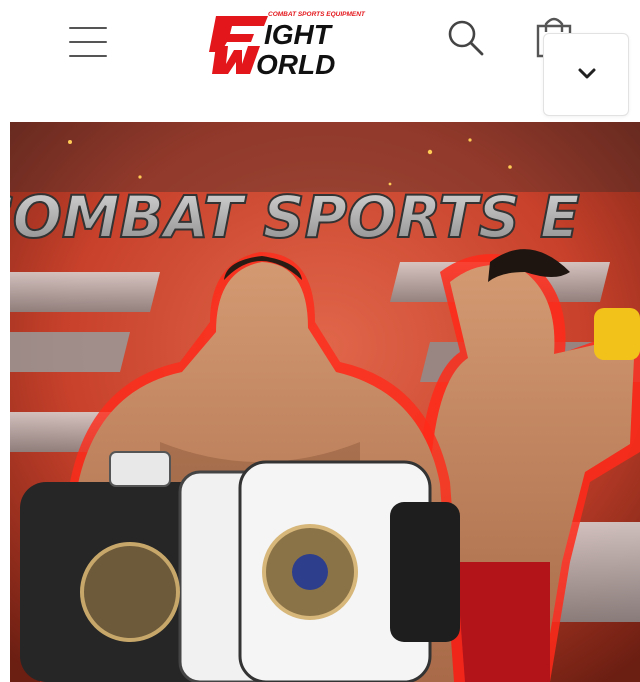  I want to click on logo-line2: ORLD, so click(295, 63).